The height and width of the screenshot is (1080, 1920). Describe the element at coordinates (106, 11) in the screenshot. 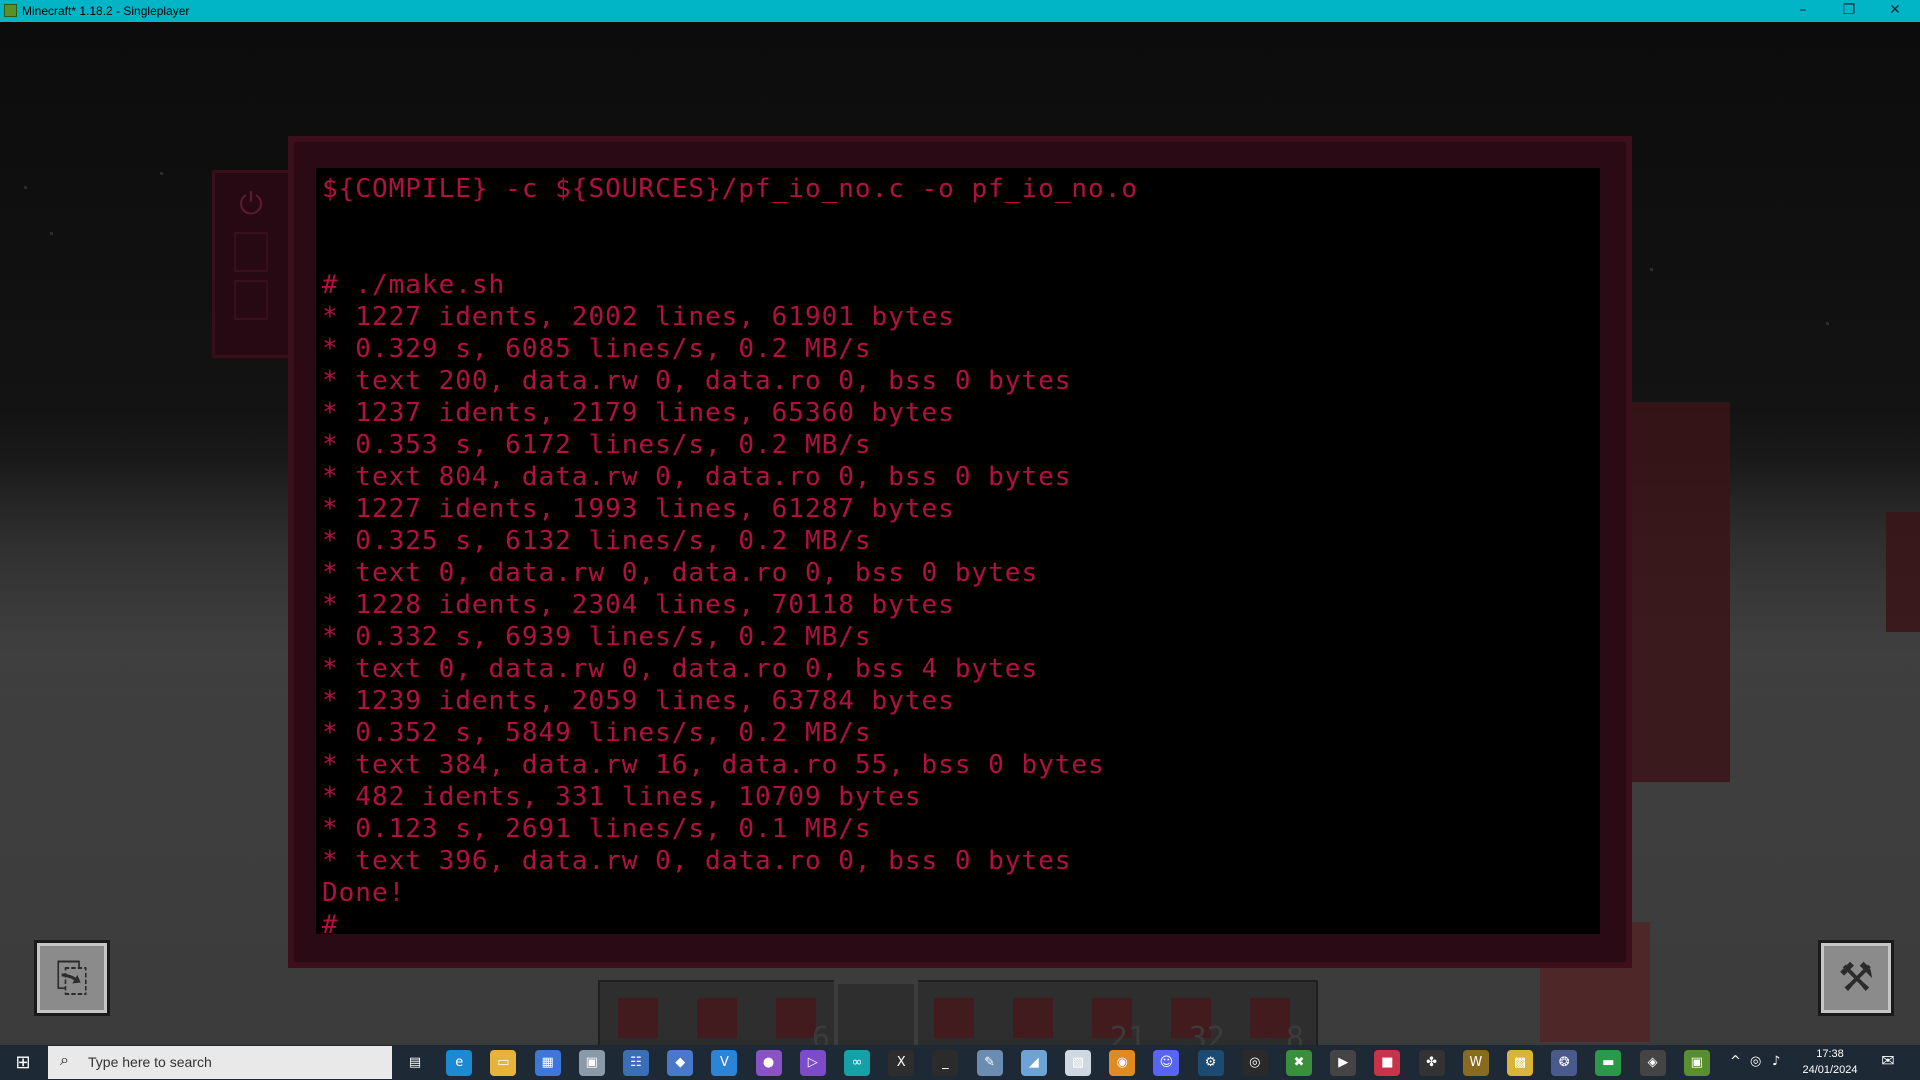

I see `window-title: Minecraft* 1.18.2 - Singleplayer` at that location.